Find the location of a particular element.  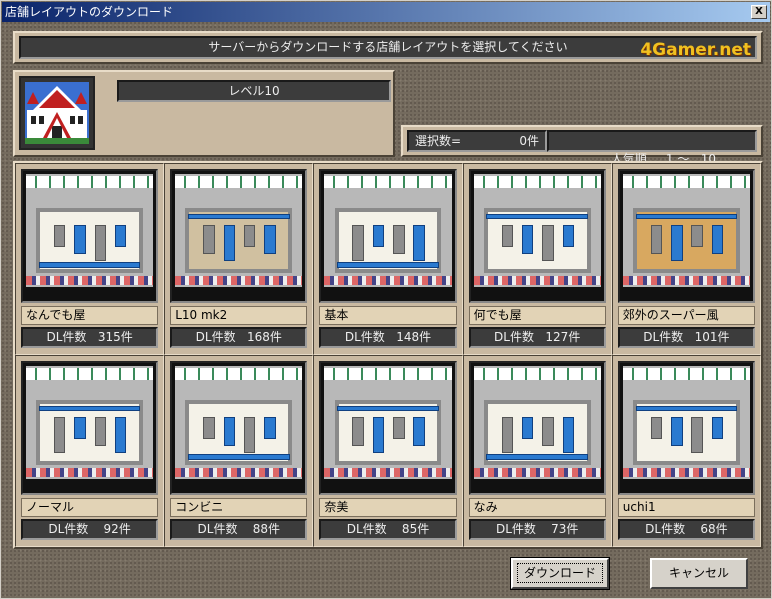

download-count: DL件数 148件 is located at coordinates (388, 337).